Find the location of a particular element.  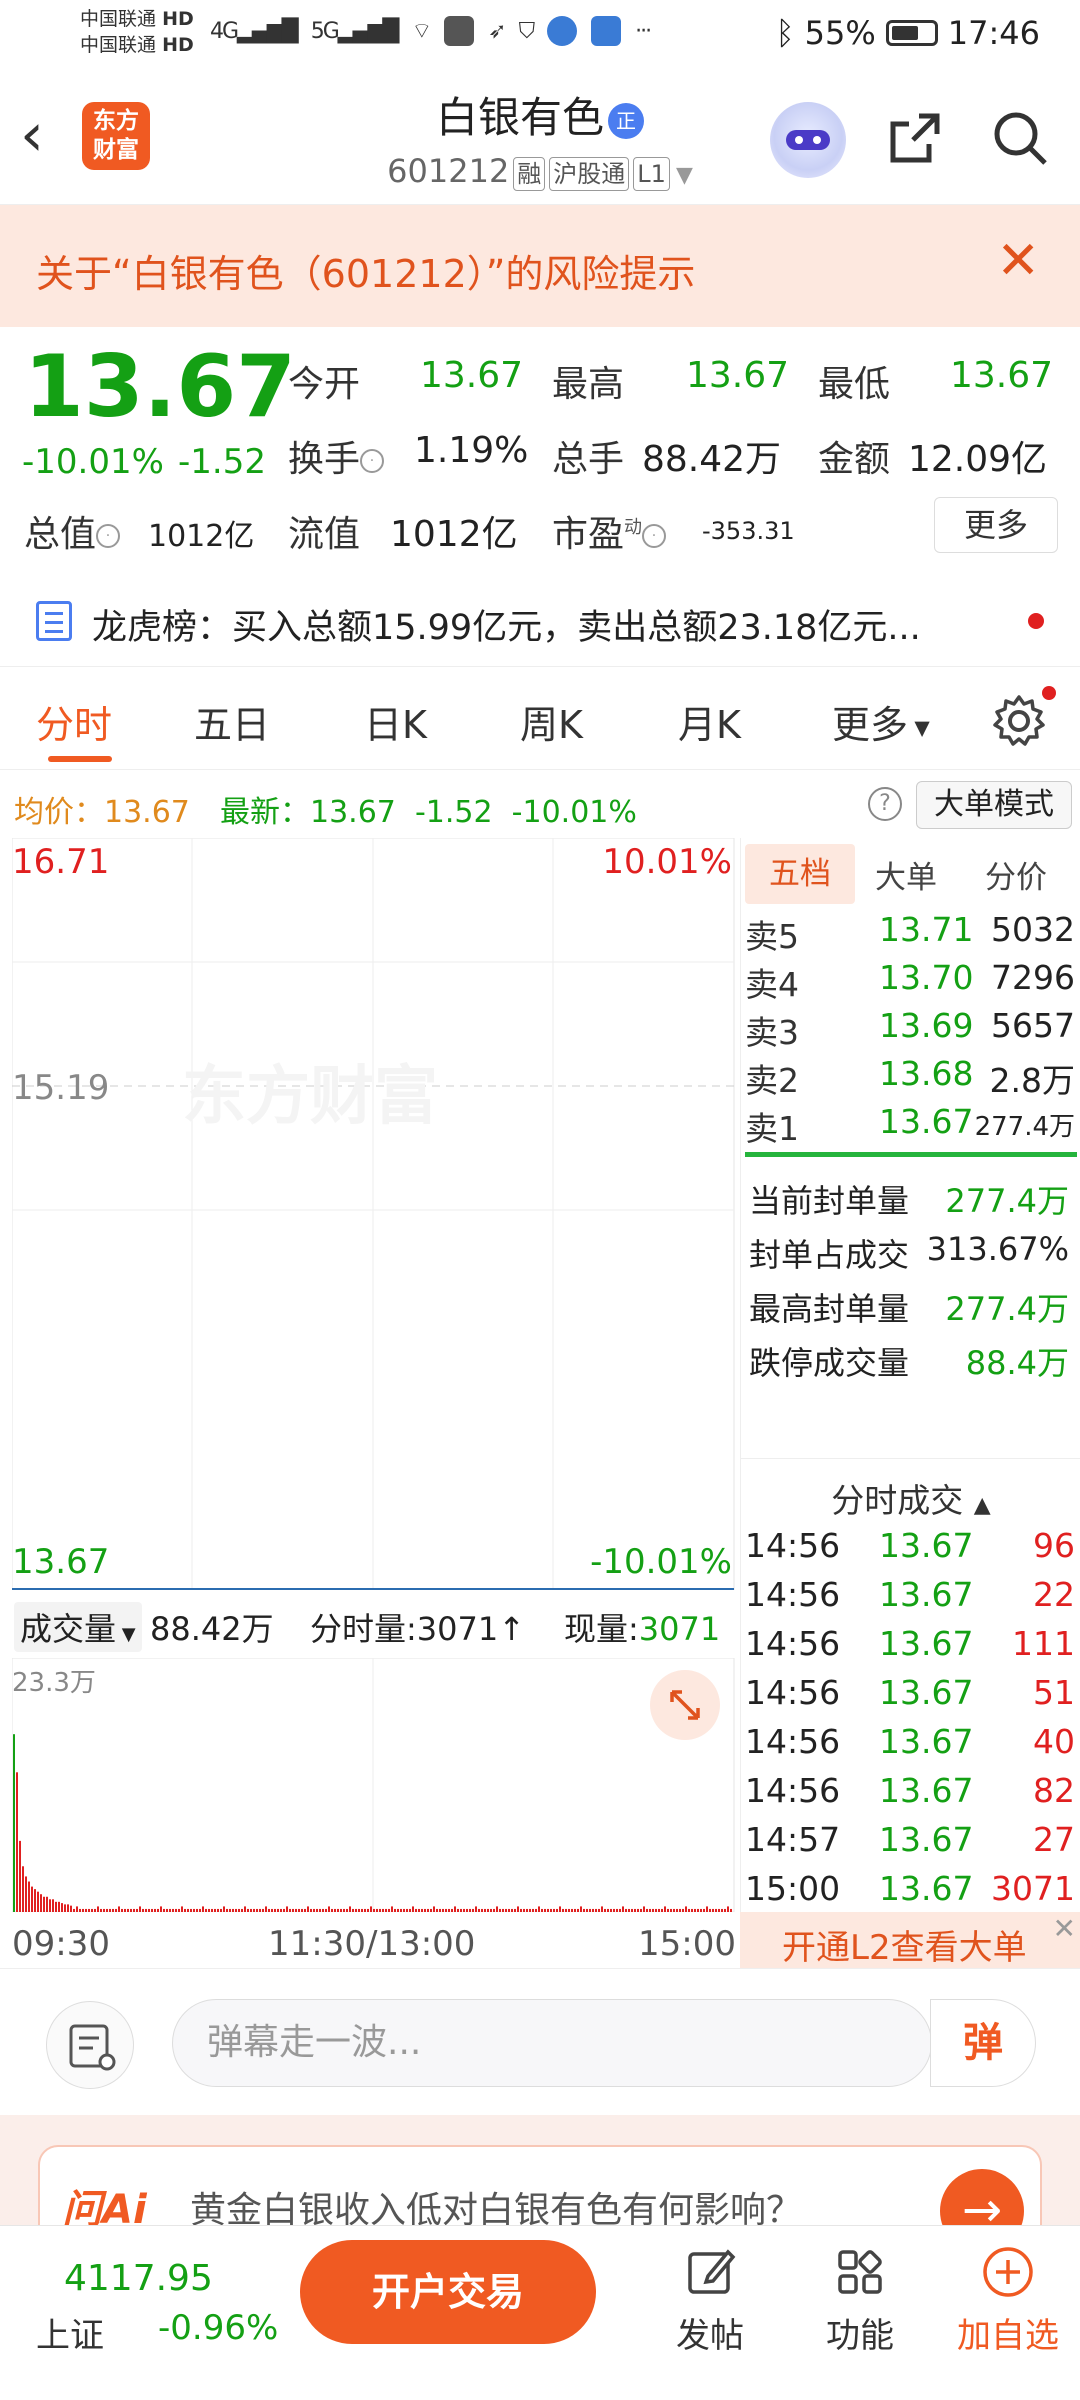

chart-bottom-percent: -10.01% is located at coordinates (661, 1562).